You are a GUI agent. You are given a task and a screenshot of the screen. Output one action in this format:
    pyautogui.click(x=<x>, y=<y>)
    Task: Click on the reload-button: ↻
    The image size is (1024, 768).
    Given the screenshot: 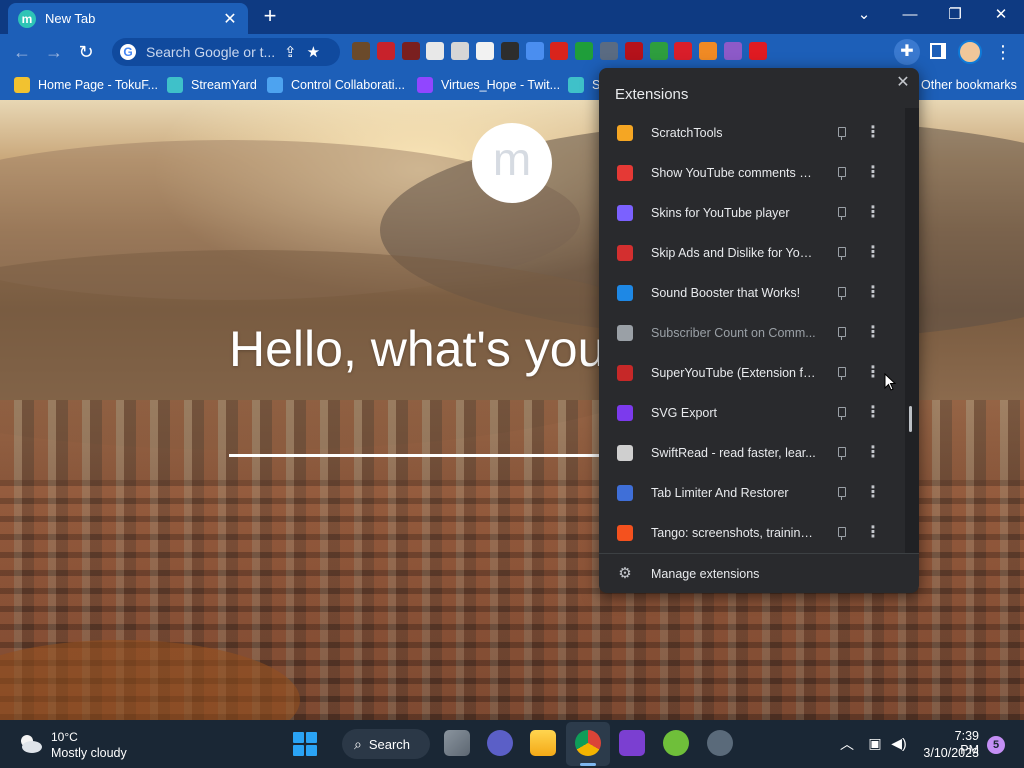 What is the action you would take?
    pyautogui.click(x=86, y=52)
    